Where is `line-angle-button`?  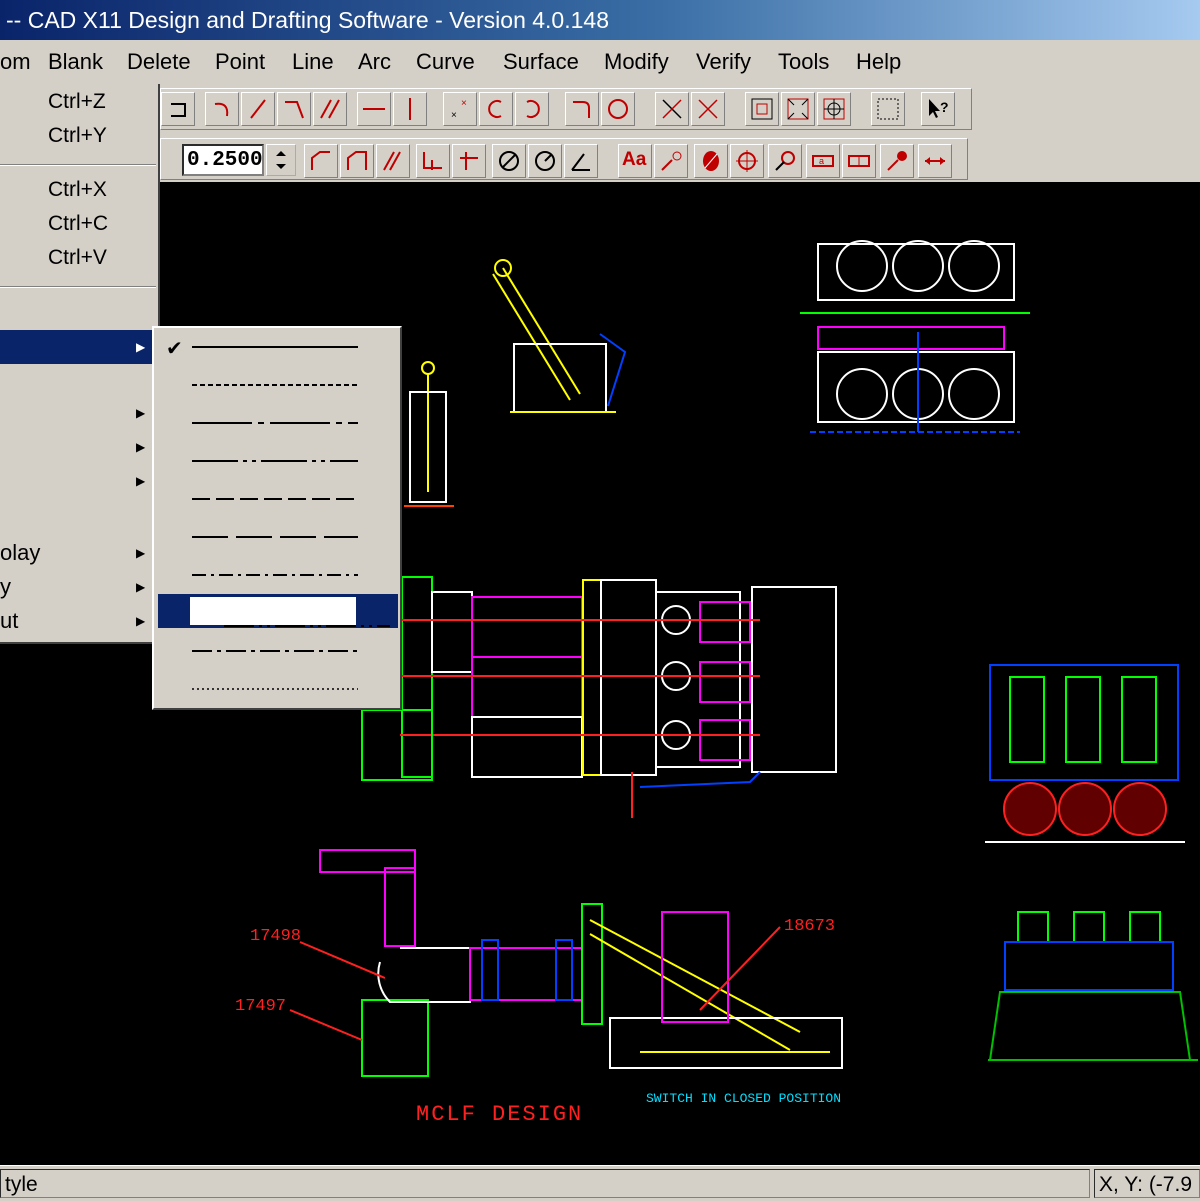
line-angle-button is located at coordinates (258, 109).